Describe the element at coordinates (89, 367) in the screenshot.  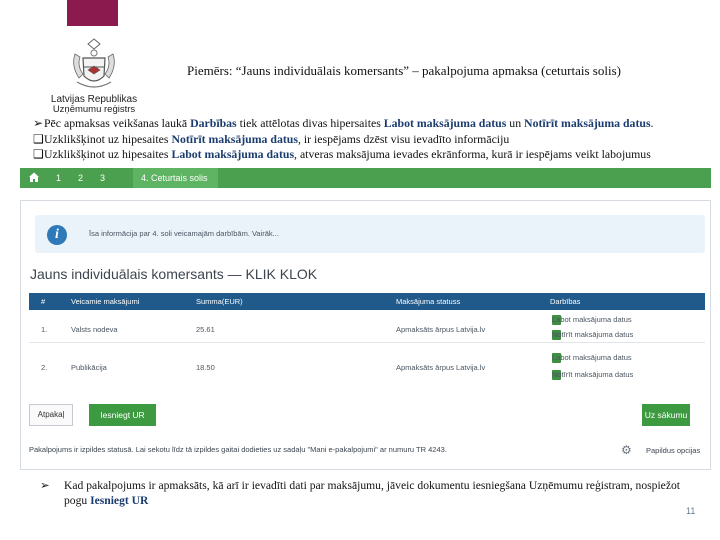
I see `row-payment-name: Publikācija` at that location.